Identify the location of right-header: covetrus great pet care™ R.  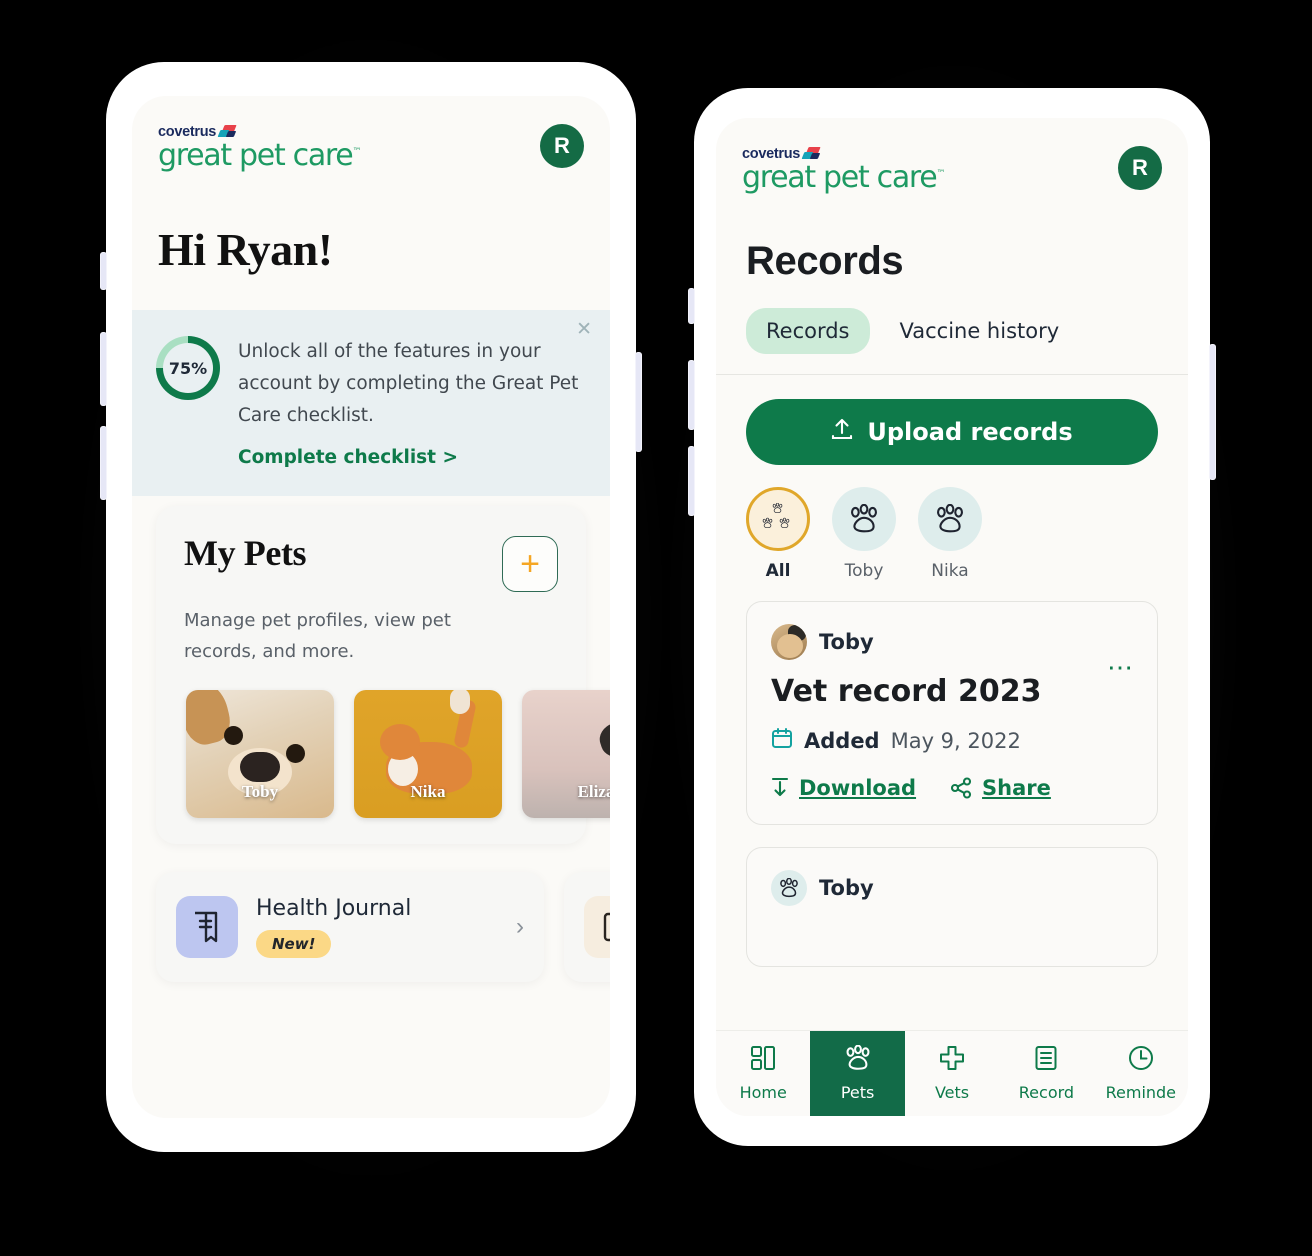
(952, 155).